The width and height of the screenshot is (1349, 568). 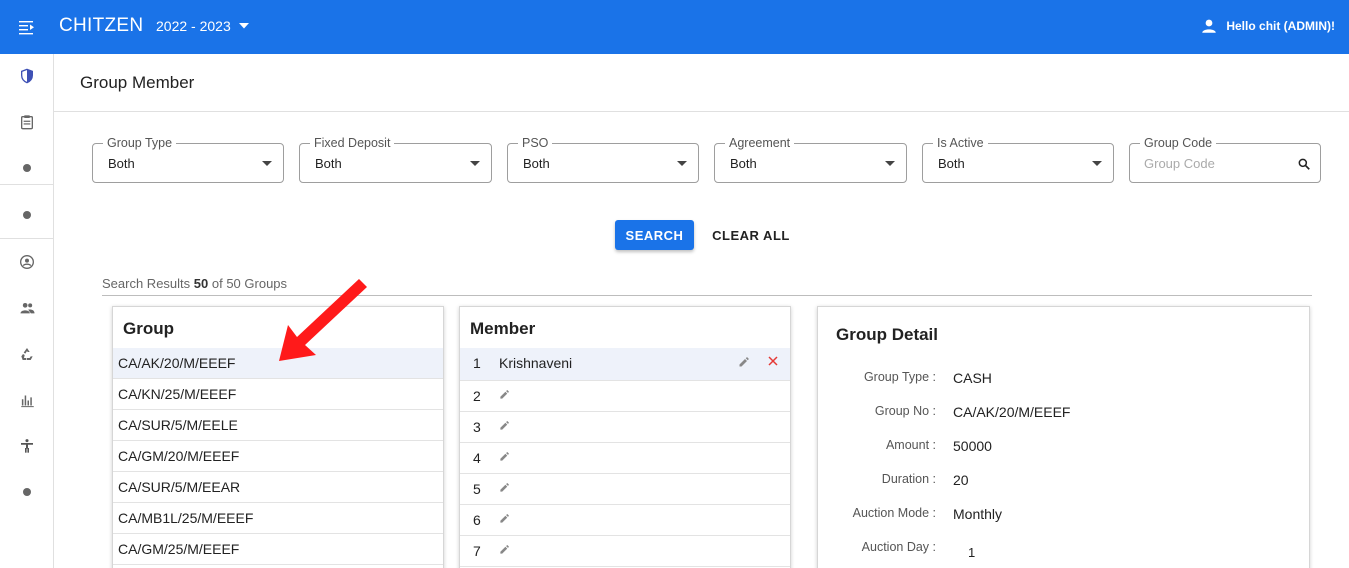 I want to click on group-detail-title: Group Detail, so click(x=887, y=334).